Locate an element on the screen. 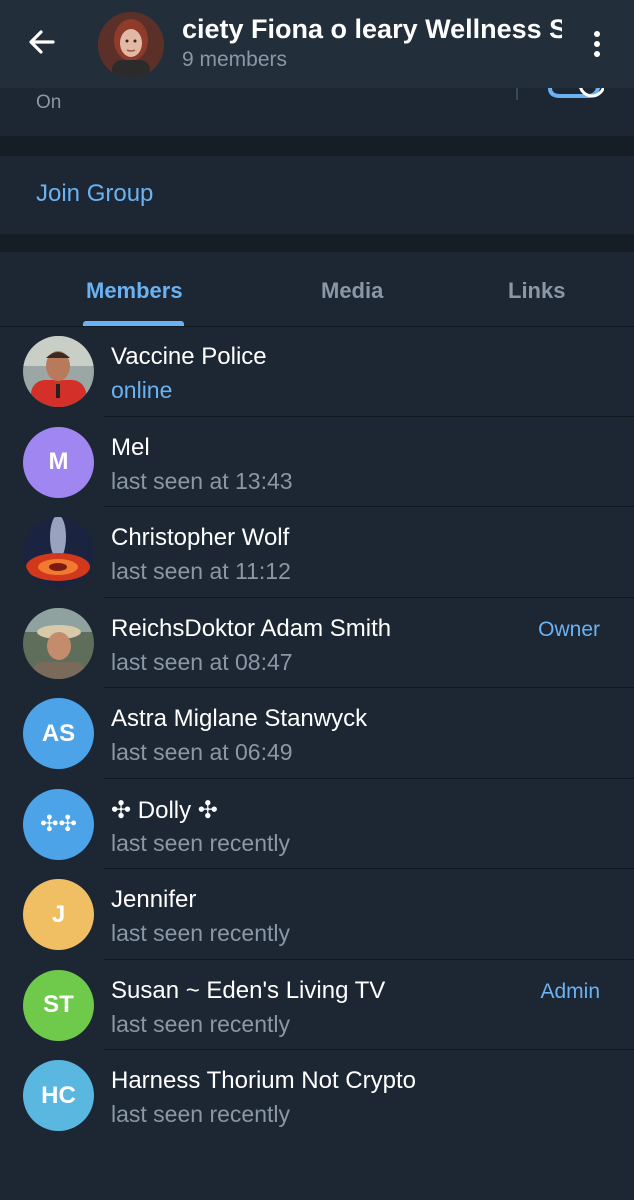 This screenshot has height=1200, width=634. member-name: ReichsDoktor Adam Smith is located at coordinates (251, 628).